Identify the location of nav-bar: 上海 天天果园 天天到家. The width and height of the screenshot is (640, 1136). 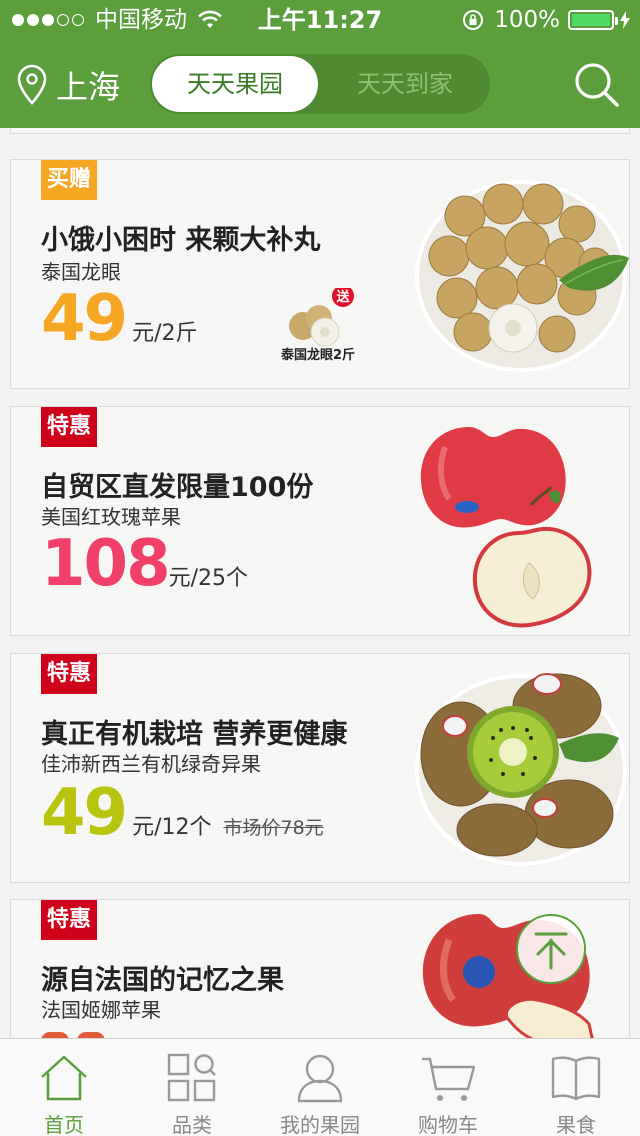
(320, 84).